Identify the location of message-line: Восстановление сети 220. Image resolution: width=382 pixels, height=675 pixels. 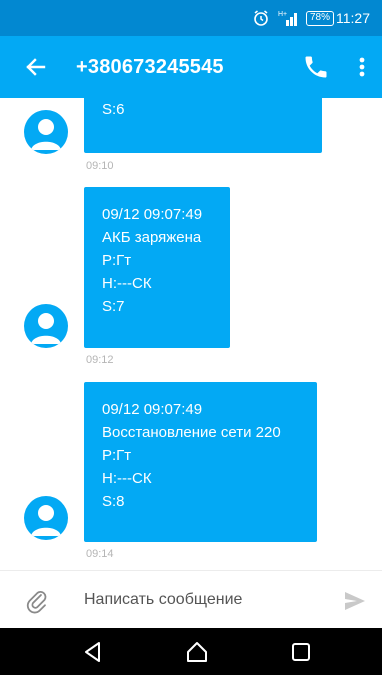
(191, 432).